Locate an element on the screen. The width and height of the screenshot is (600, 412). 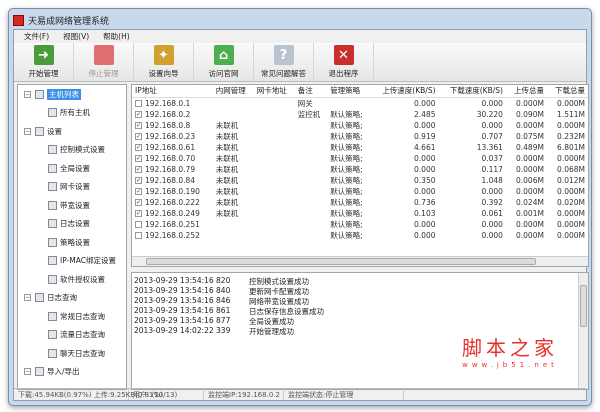
toolbar-button-start: ➜ 开始管理 is located at coordinates (44, 62).